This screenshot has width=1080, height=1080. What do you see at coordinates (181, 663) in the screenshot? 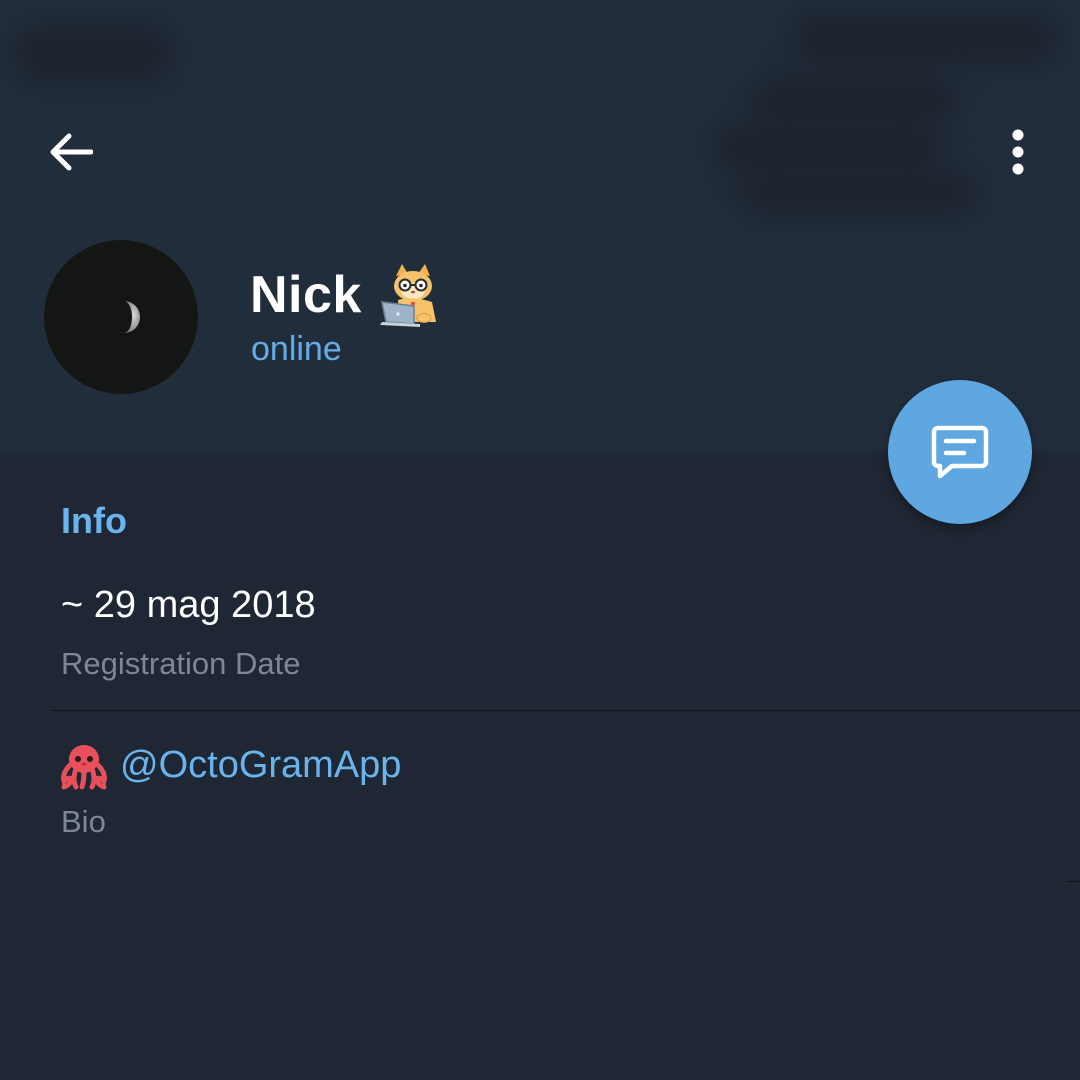
I see `registration-date-label: Registration Date` at bounding box center [181, 663].